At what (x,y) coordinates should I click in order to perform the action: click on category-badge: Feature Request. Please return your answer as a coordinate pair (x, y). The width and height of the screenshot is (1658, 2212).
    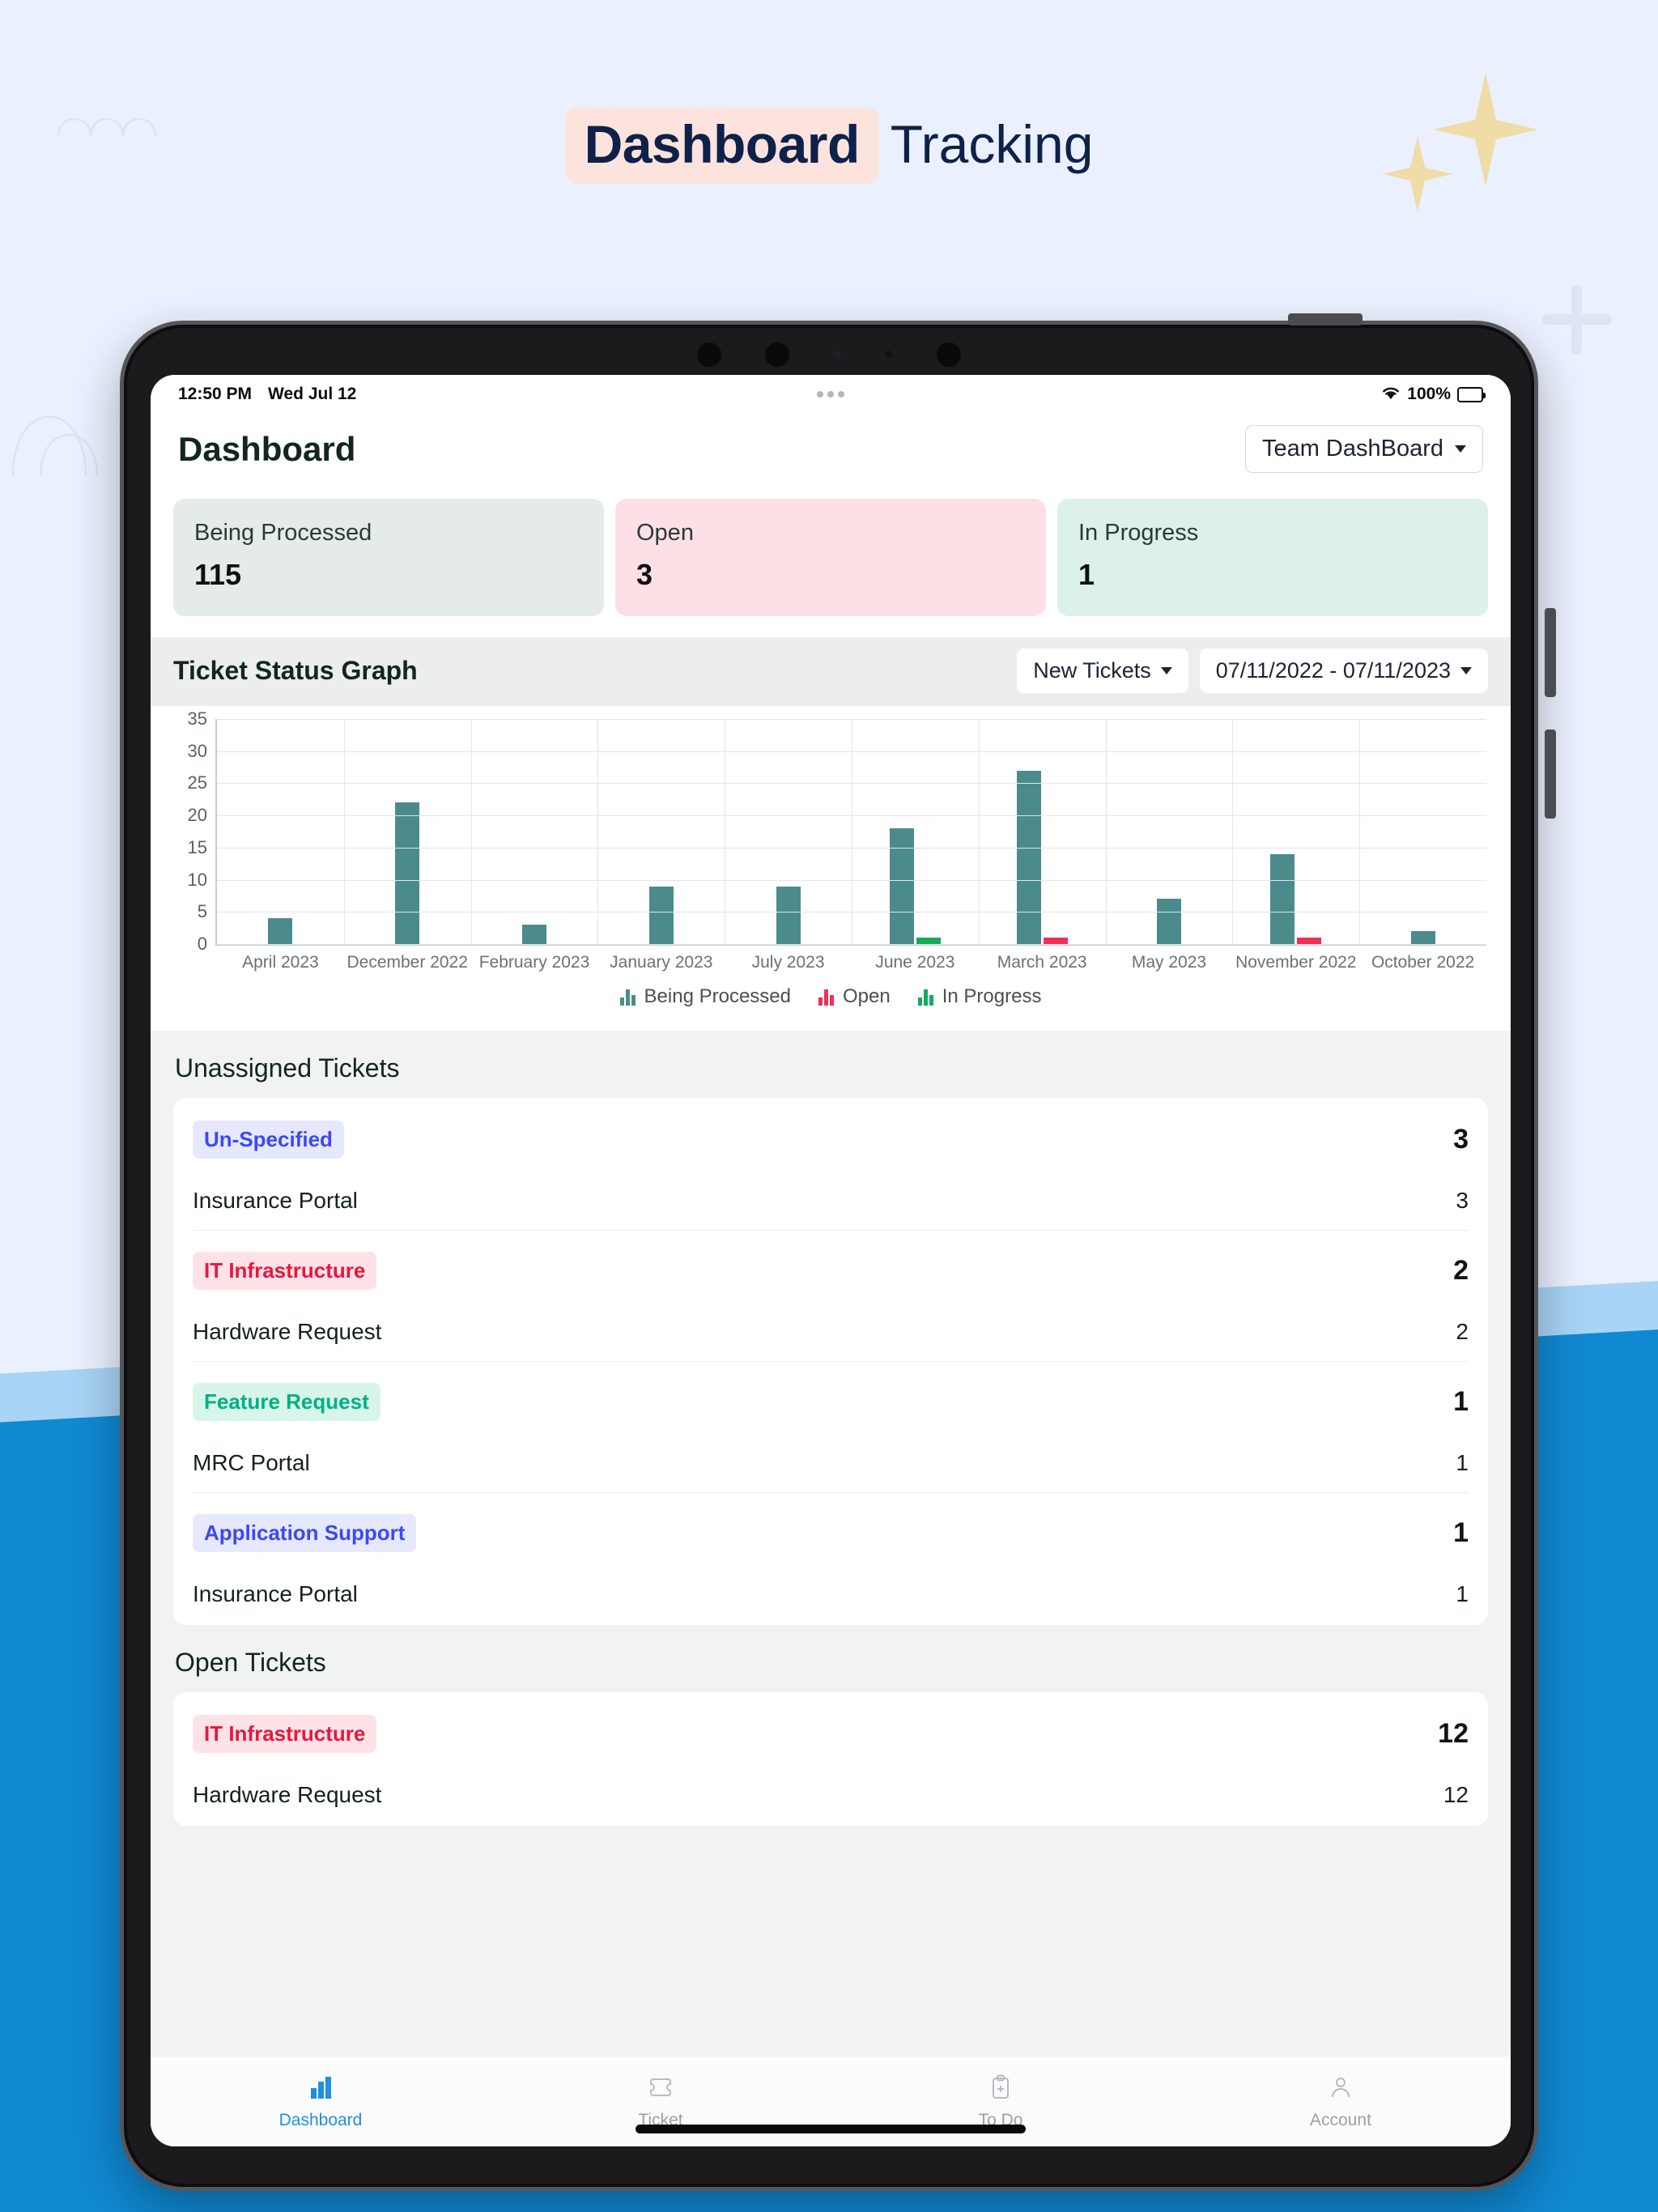
    Looking at the image, I should click on (286, 1402).